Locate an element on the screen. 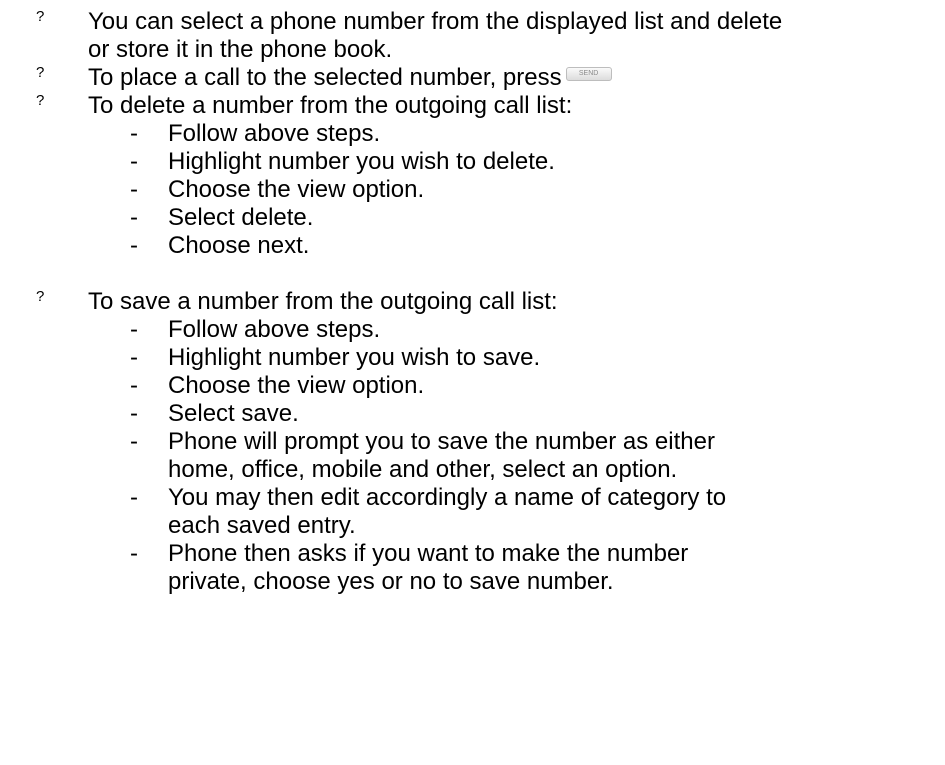 The height and width of the screenshot is (765, 945). list-item: - Highlight number you wish to save. is located at coordinates (450, 358).